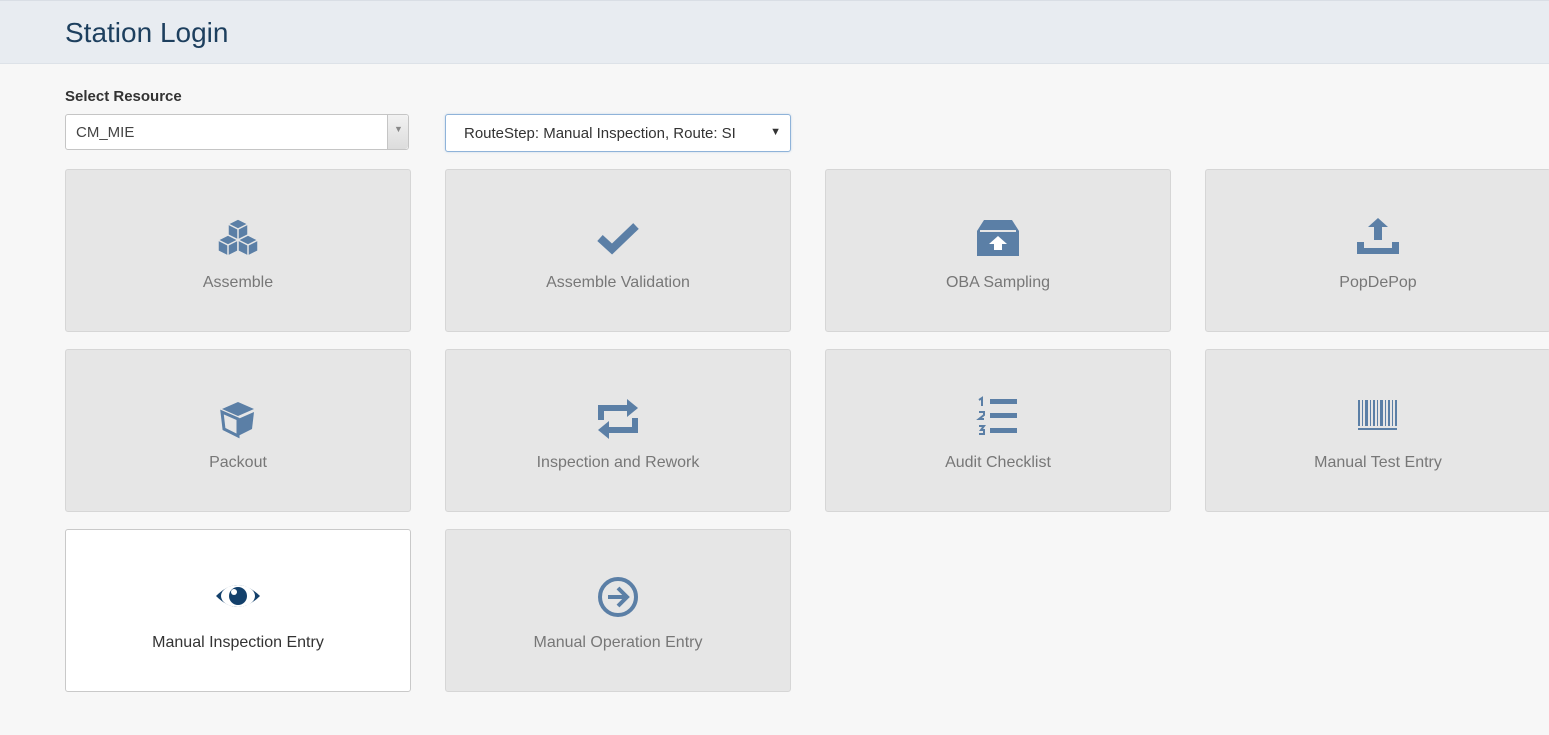 The image size is (1549, 735). What do you see at coordinates (237, 132) in the screenshot?
I see `resource-select: CM_MIE ▼` at bounding box center [237, 132].